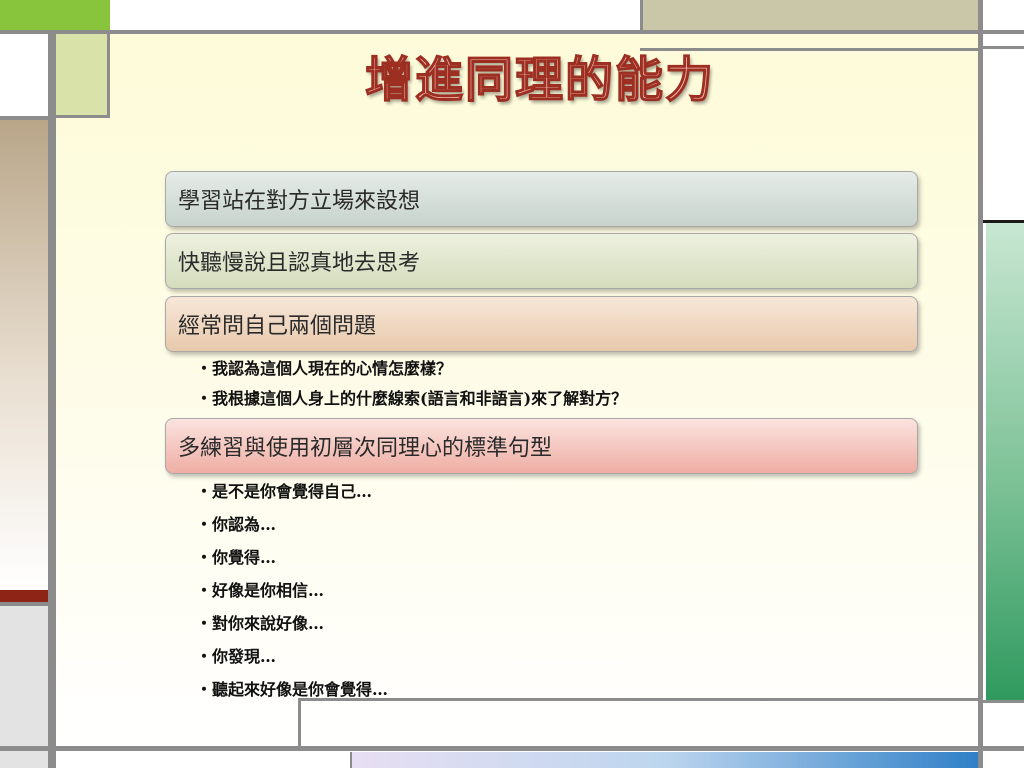 The image size is (1024, 768). What do you see at coordinates (1003, 221) in the screenshot?
I see `decor-black-line` at bounding box center [1003, 221].